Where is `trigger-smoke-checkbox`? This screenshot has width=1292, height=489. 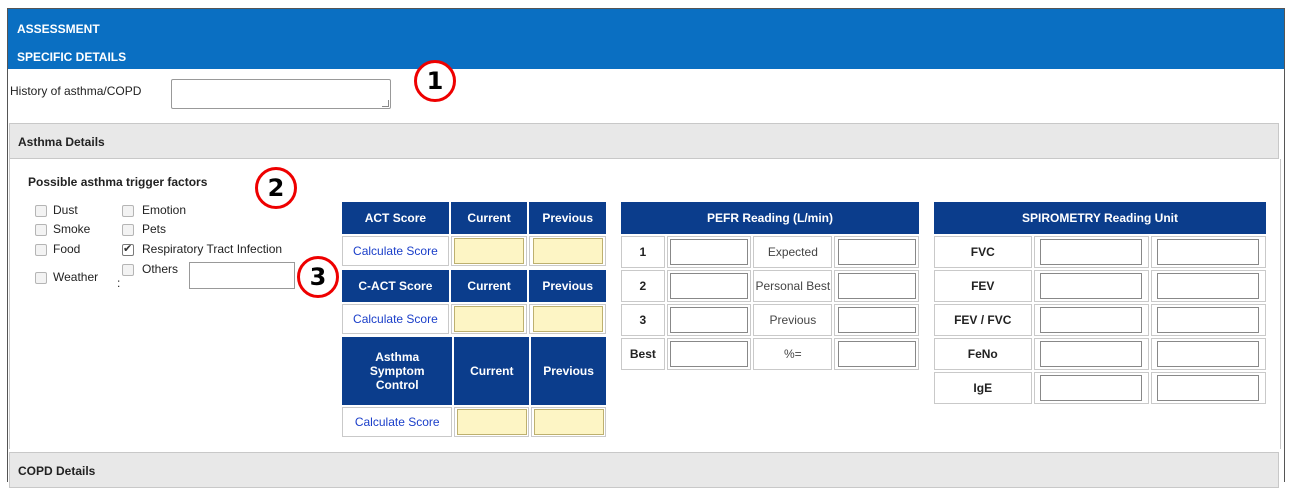
trigger-smoke-checkbox is located at coordinates (41, 230).